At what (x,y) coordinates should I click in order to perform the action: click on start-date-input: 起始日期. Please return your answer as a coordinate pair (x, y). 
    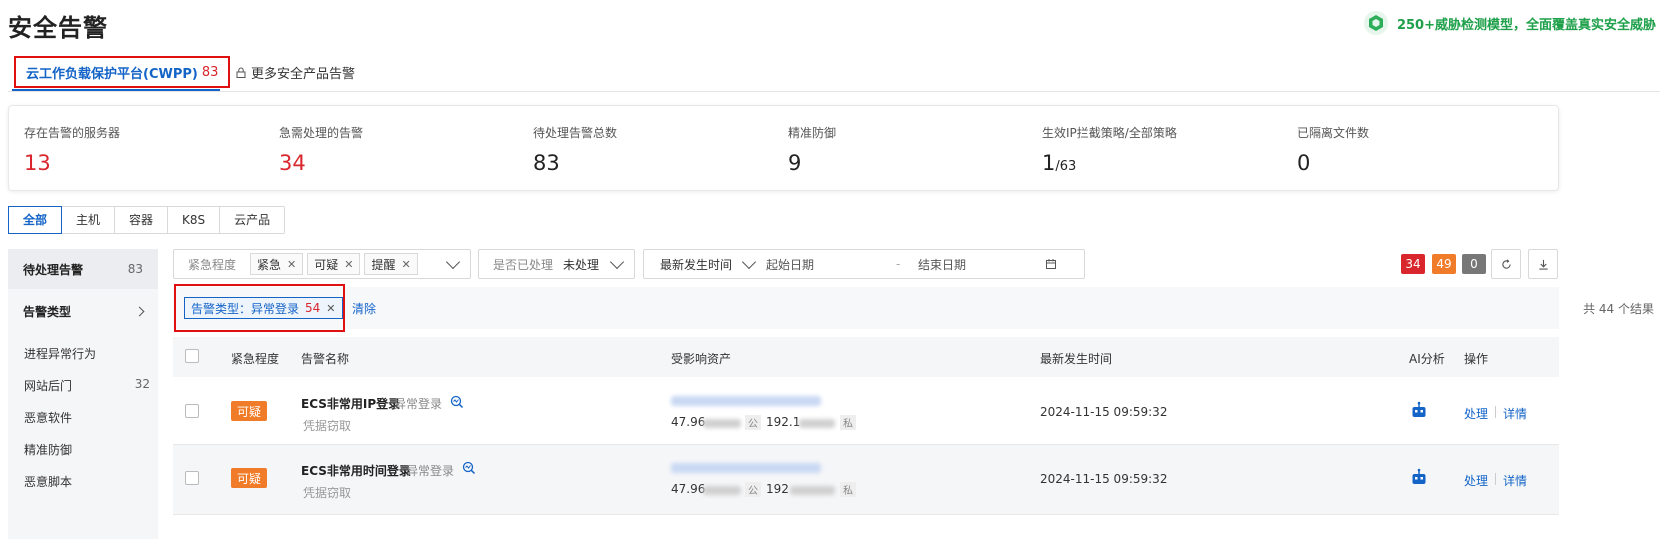
    Looking at the image, I should click on (831, 264).